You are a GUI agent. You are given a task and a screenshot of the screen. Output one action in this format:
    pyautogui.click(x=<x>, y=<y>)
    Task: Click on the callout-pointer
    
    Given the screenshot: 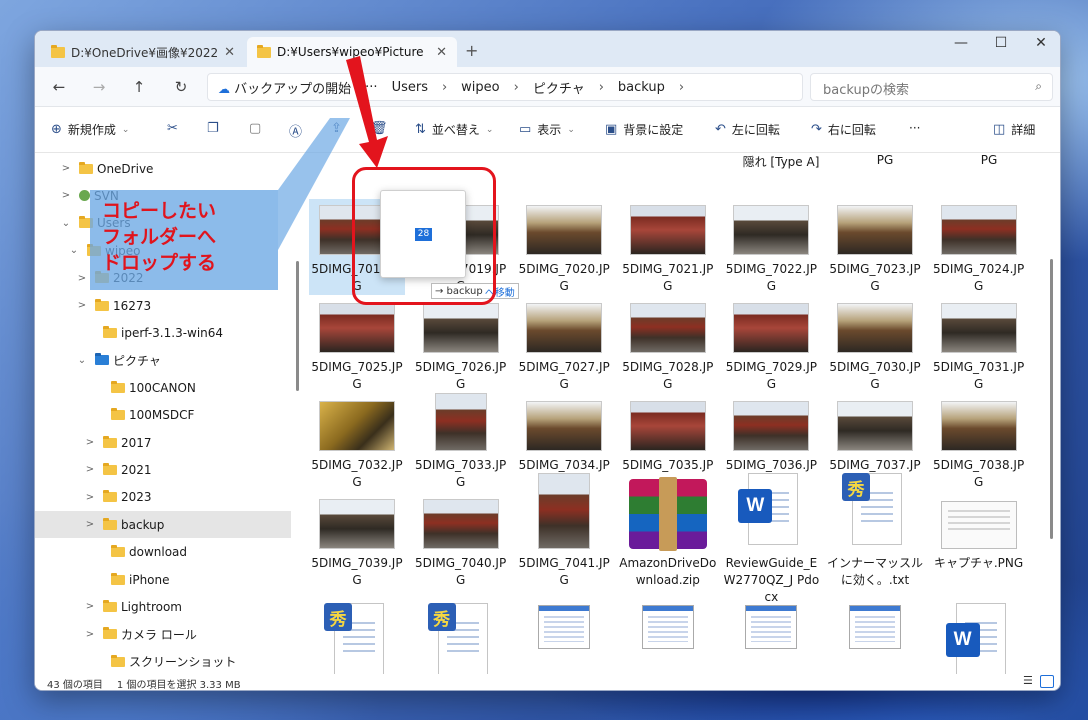 What is the action you would take?
    pyautogui.click(x=314, y=184)
    